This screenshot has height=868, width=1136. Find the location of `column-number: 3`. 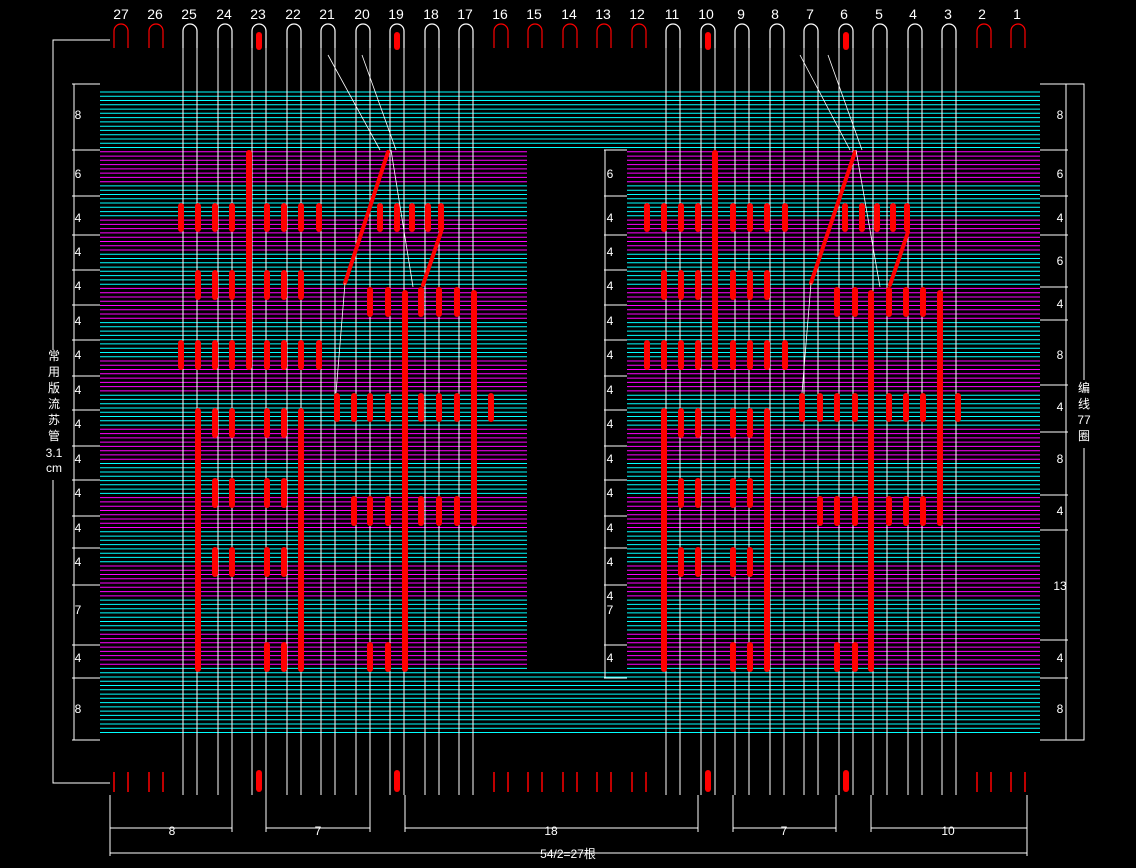

column-number: 3 is located at coordinates (948, 14).